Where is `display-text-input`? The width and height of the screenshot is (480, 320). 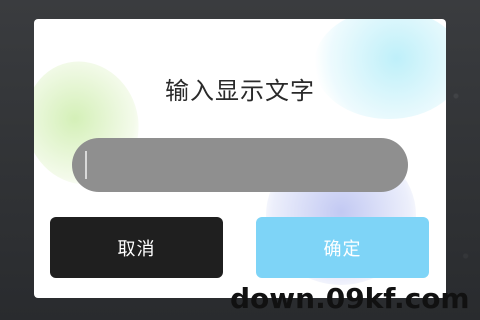
display-text-input is located at coordinates (240, 165).